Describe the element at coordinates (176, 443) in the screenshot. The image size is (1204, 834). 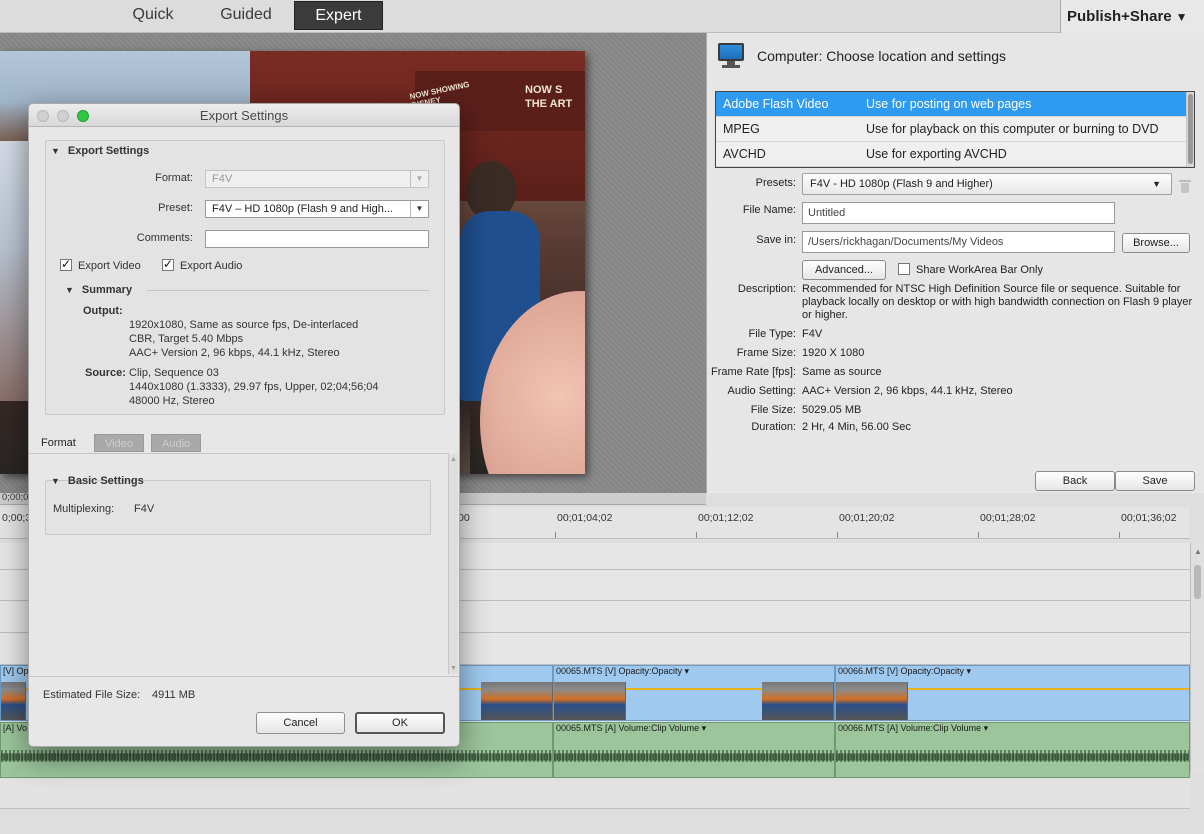
I see `tab-audio: Audio` at that location.